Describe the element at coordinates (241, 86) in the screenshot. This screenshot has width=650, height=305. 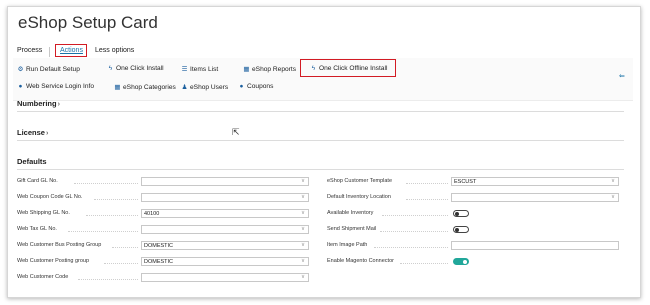
I see `coupon-icon: ●` at that location.